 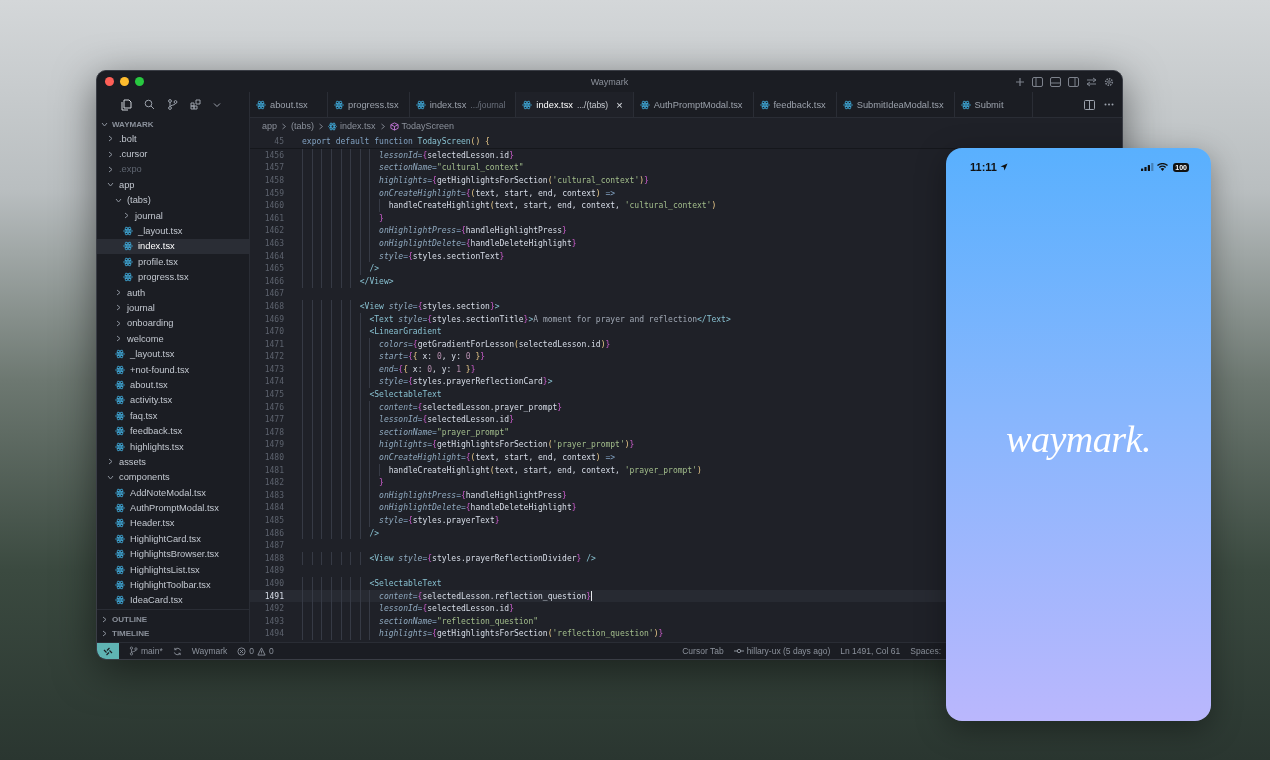 What do you see at coordinates (173, 523) in the screenshot?
I see `file-item: Header.tsx` at bounding box center [173, 523].